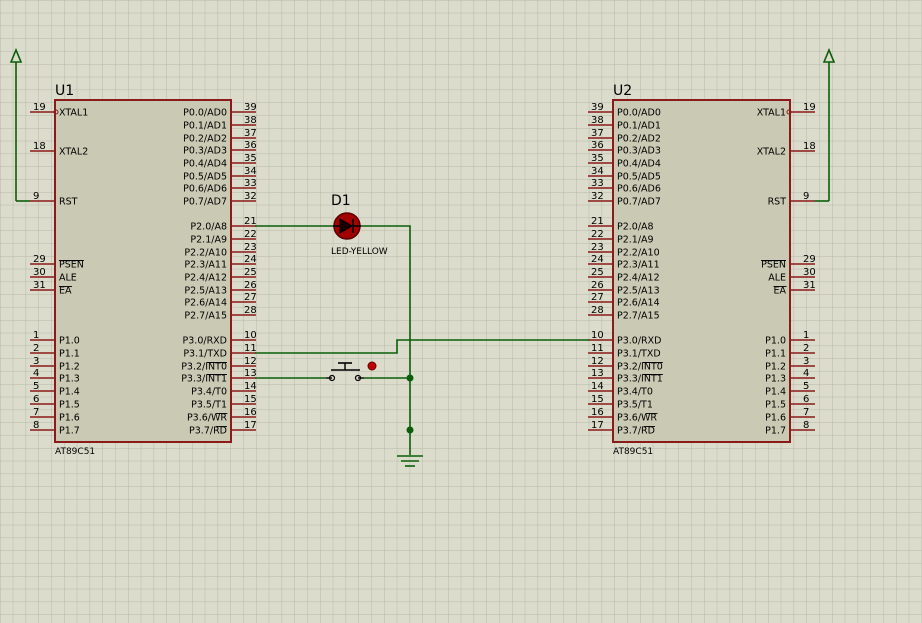 The height and width of the screenshot is (623, 922). Describe the element at coordinates (205, 164) in the screenshot. I see `pin-label: P0.4/AD4` at that location.